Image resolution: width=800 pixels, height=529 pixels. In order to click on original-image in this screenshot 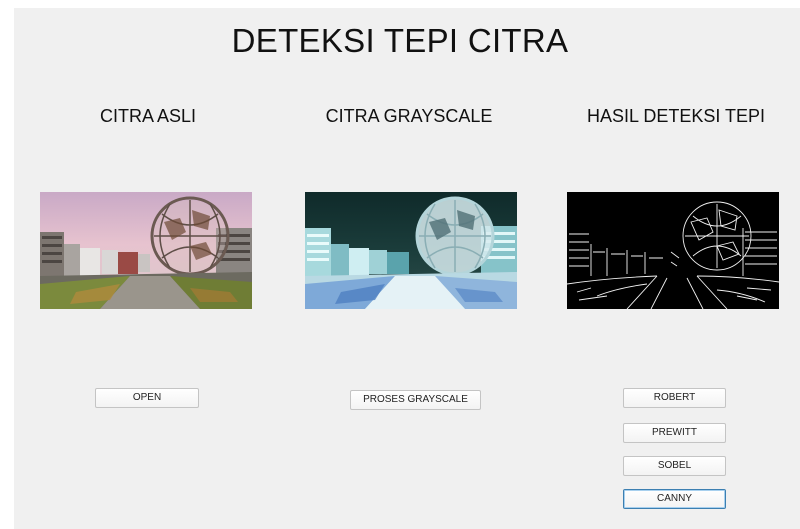, I will do `click(146, 250)`.